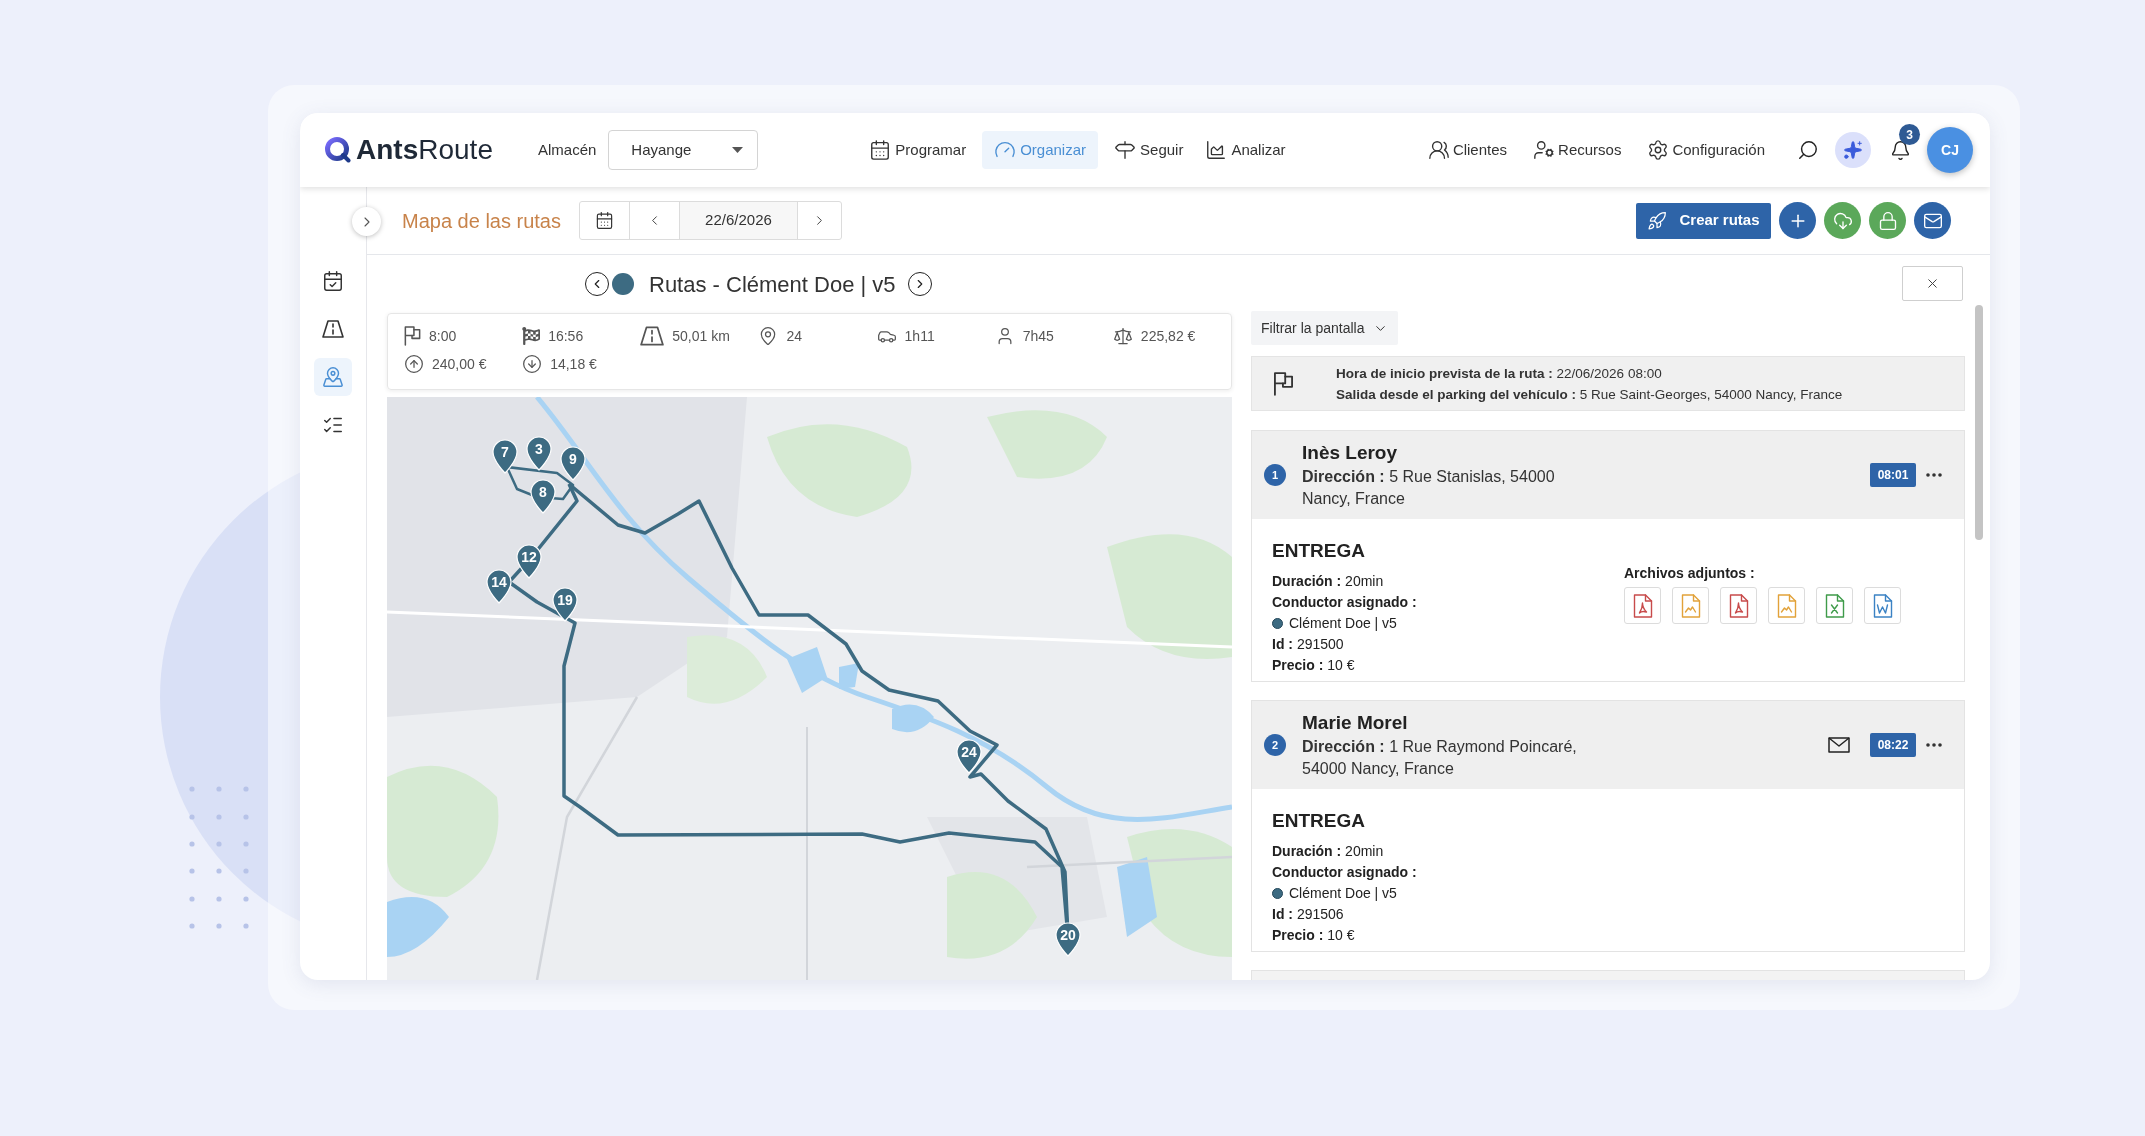 The image size is (2145, 1136). I want to click on stat-value: 16:56, so click(566, 336).